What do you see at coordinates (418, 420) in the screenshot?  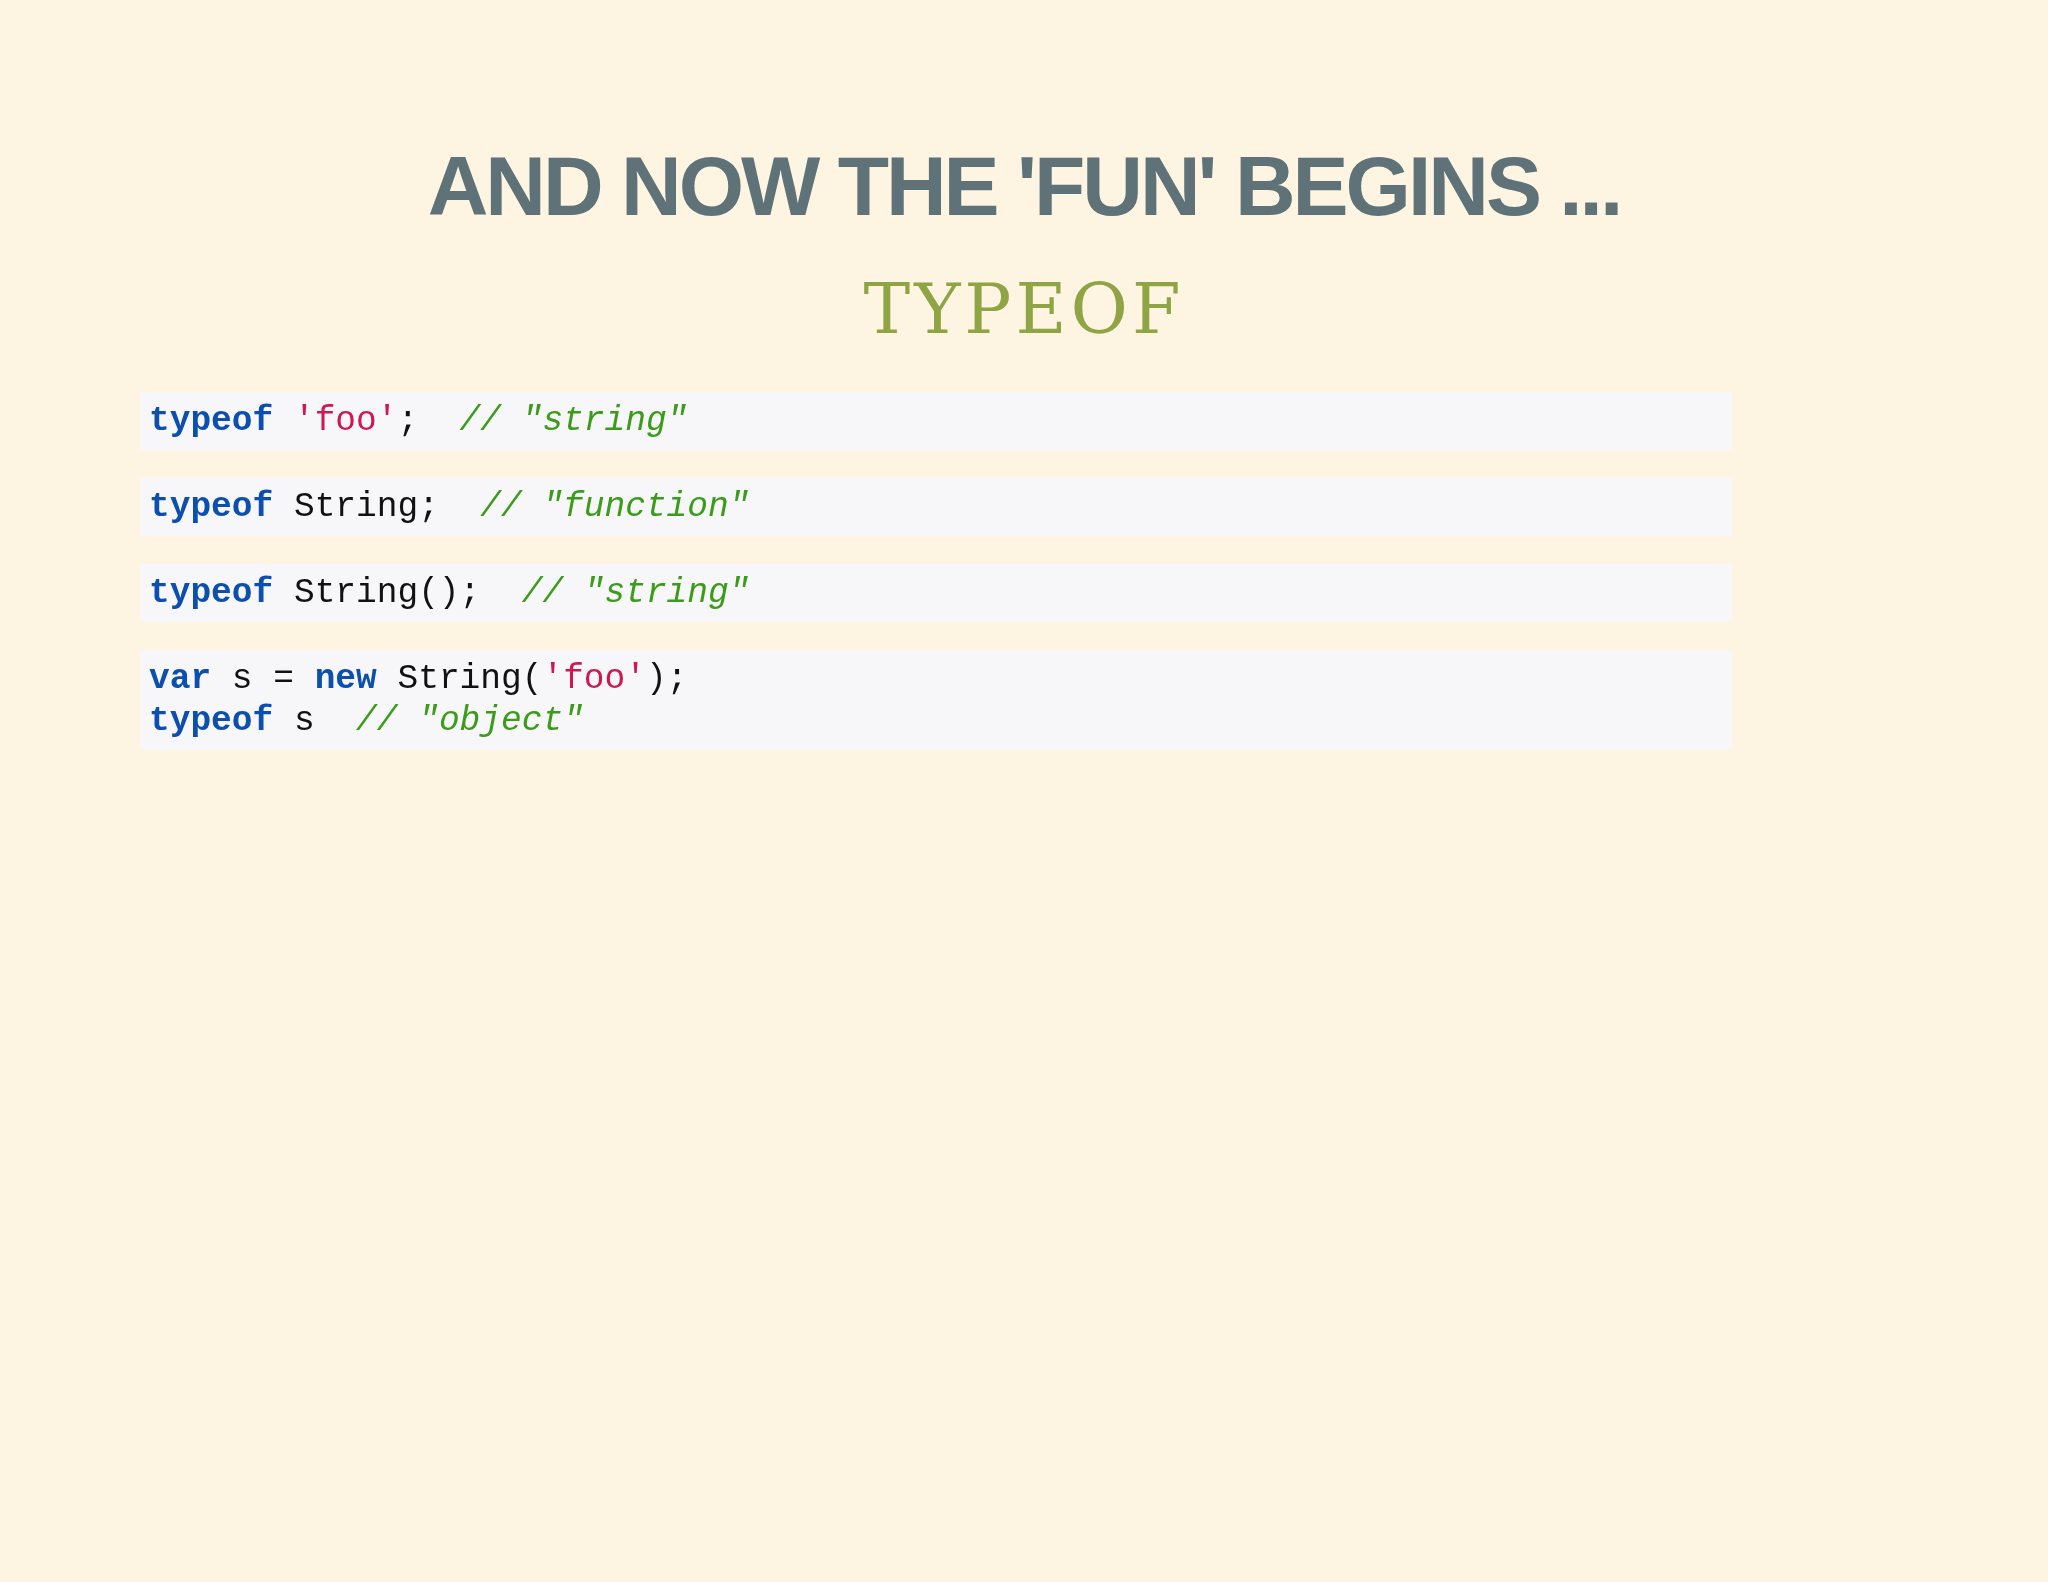 I see `code-line: typeof 'foo'; // "string"` at bounding box center [418, 420].